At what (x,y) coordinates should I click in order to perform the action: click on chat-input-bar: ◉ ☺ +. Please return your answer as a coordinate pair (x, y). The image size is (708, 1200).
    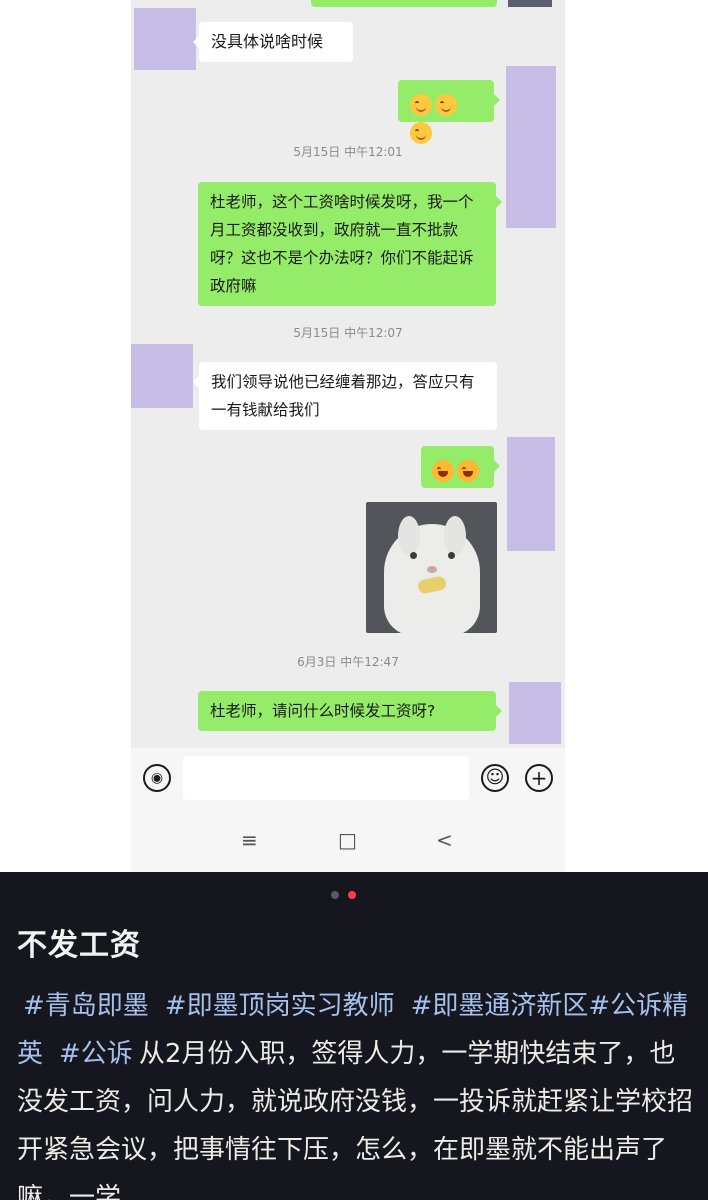
    Looking at the image, I should click on (348, 778).